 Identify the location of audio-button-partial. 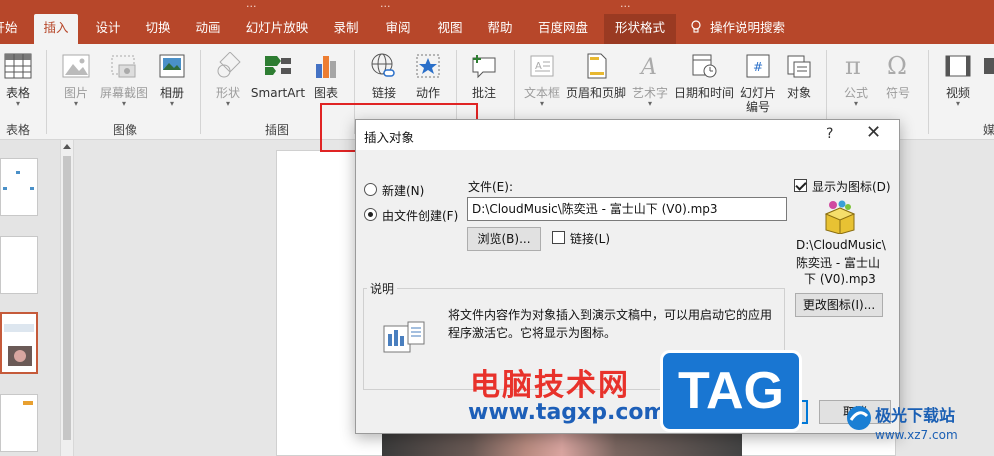
(989, 69).